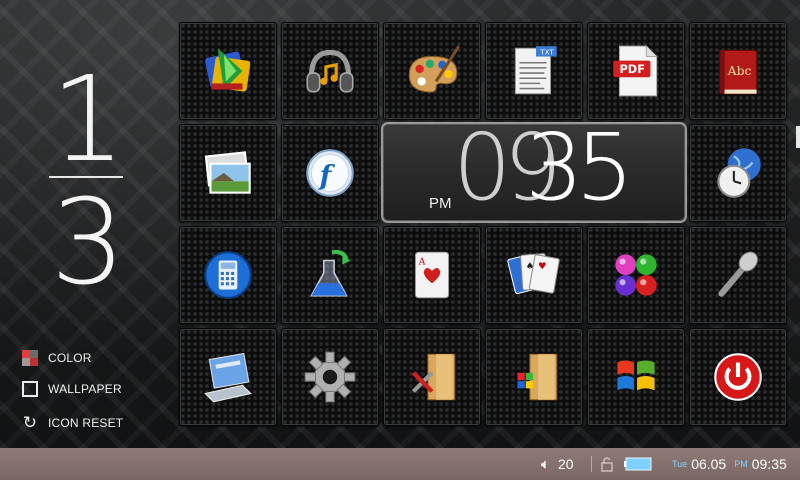  Describe the element at coordinates (546, 464) in the screenshot. I see `speaker-icon: 🔈︎` at that location.